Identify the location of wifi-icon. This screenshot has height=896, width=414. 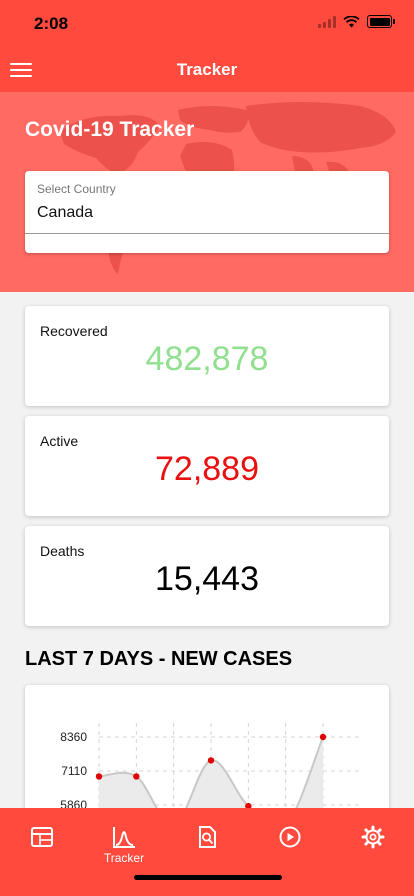
(351, 21).